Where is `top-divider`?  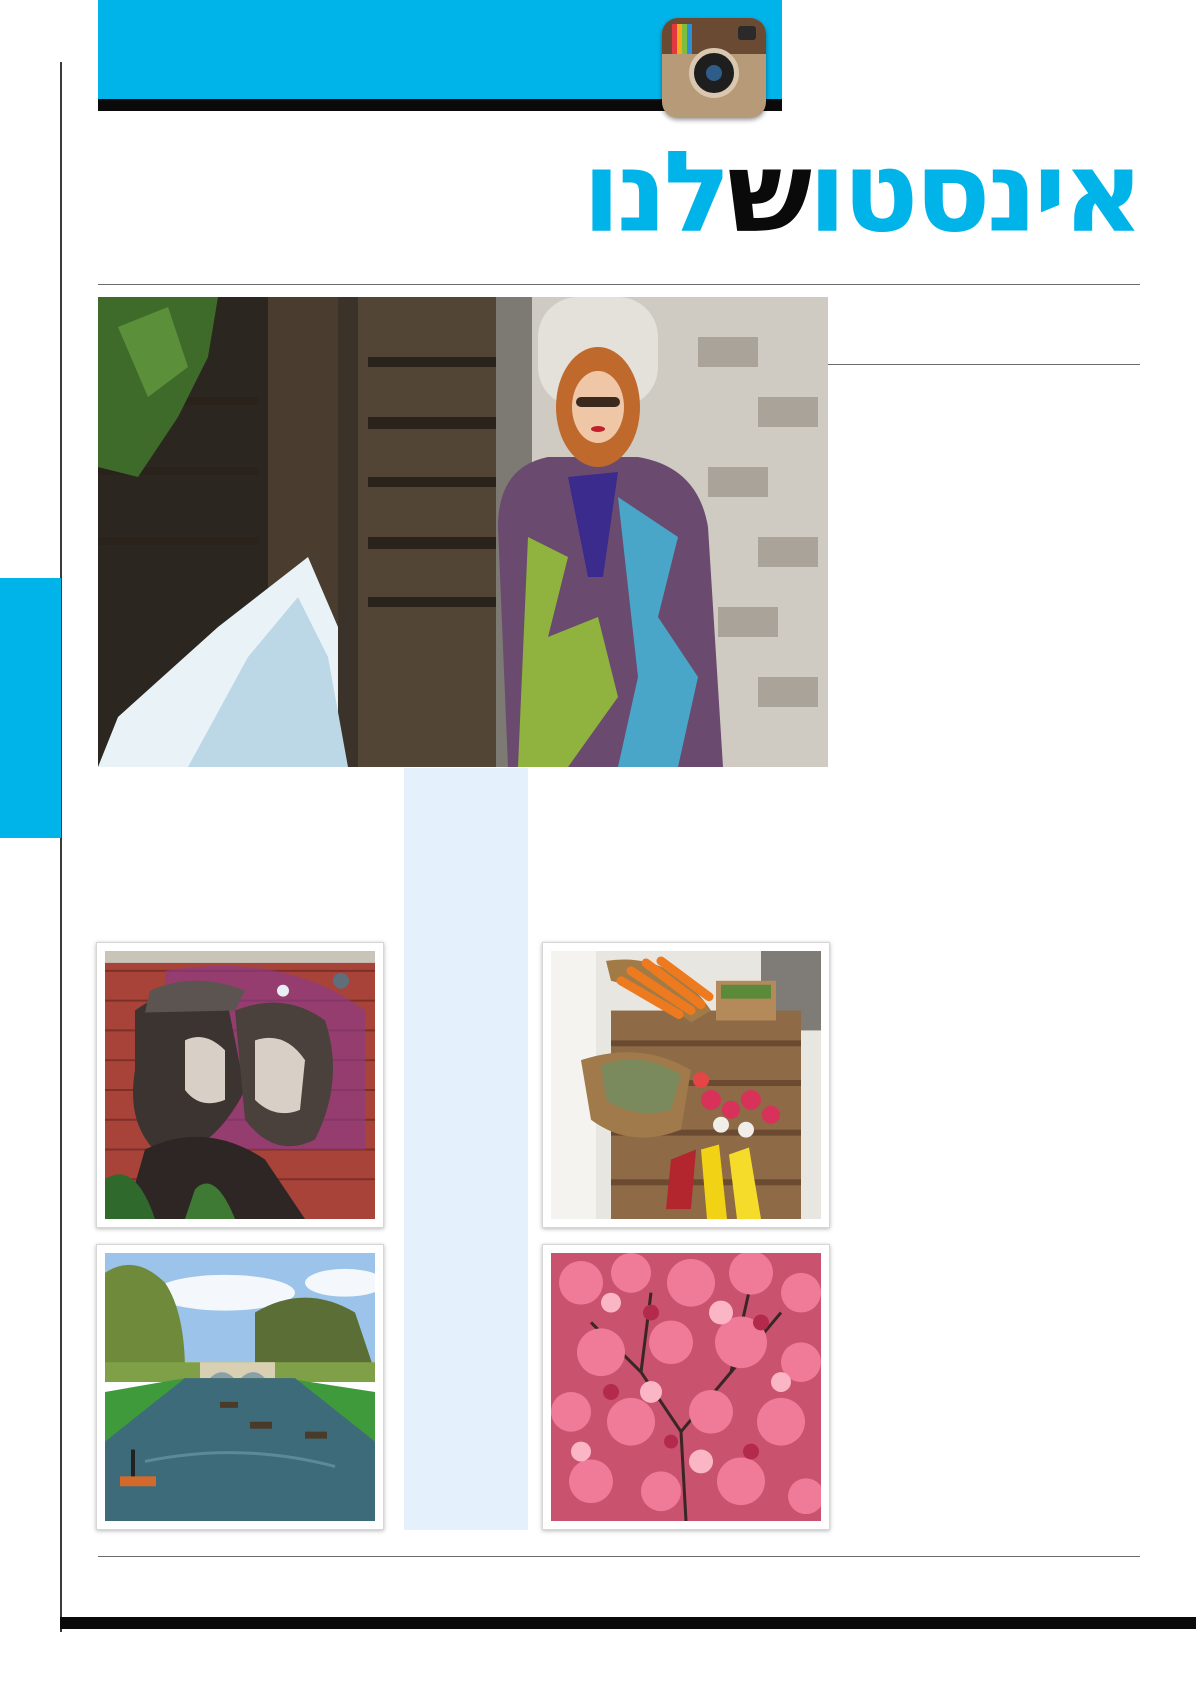 top-divider is located at coordinates (619, 284).